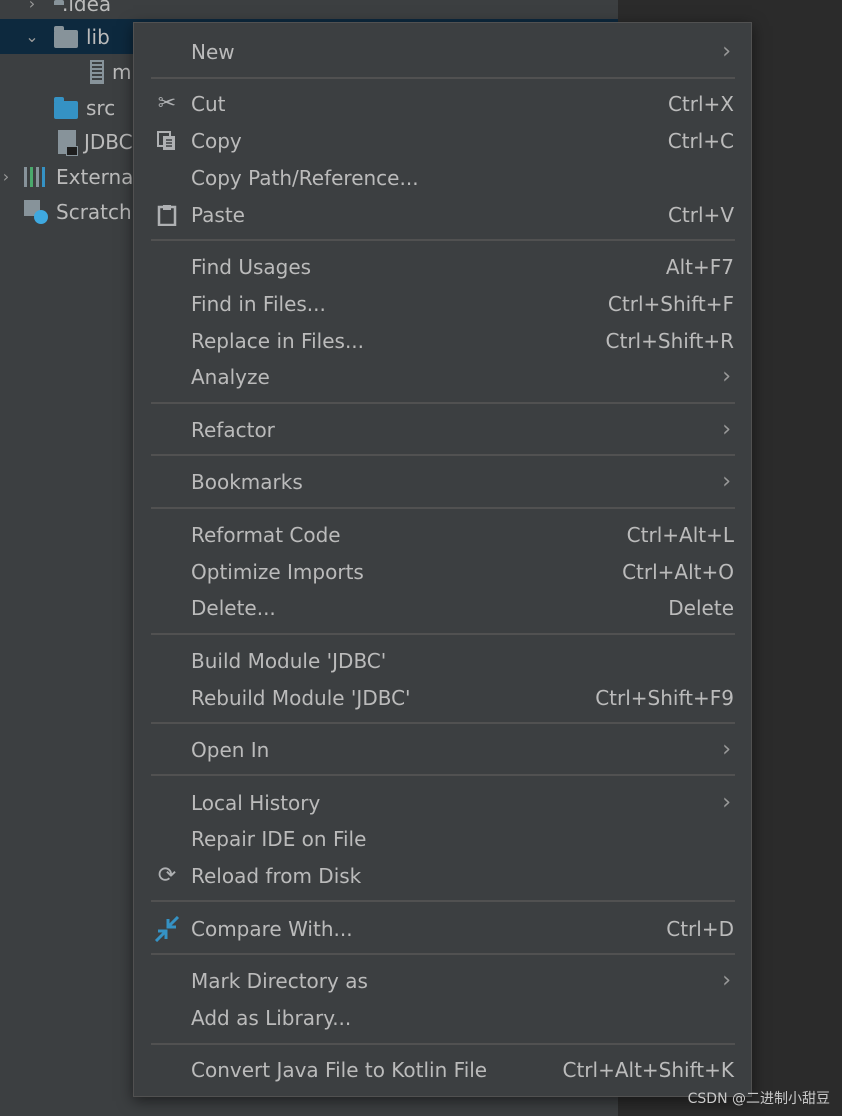 The width and height of the screenshot is (842, 1116). Describe the element at coordinates (289, 660) in the screenshot. I see `menu-item-label: Build Module 'JDBC'` at that location.